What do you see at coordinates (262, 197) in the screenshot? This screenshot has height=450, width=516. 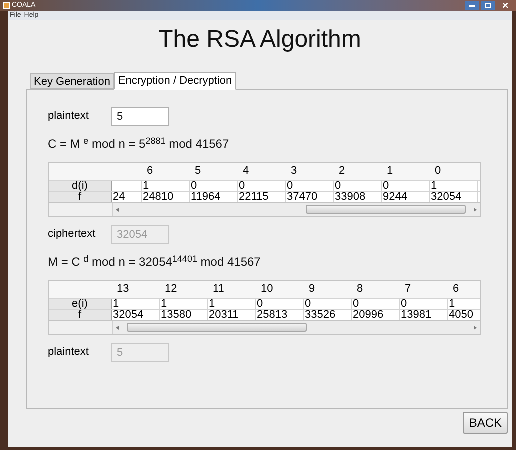 I see `table-cell: 22115` at bounding box center [262, 197].